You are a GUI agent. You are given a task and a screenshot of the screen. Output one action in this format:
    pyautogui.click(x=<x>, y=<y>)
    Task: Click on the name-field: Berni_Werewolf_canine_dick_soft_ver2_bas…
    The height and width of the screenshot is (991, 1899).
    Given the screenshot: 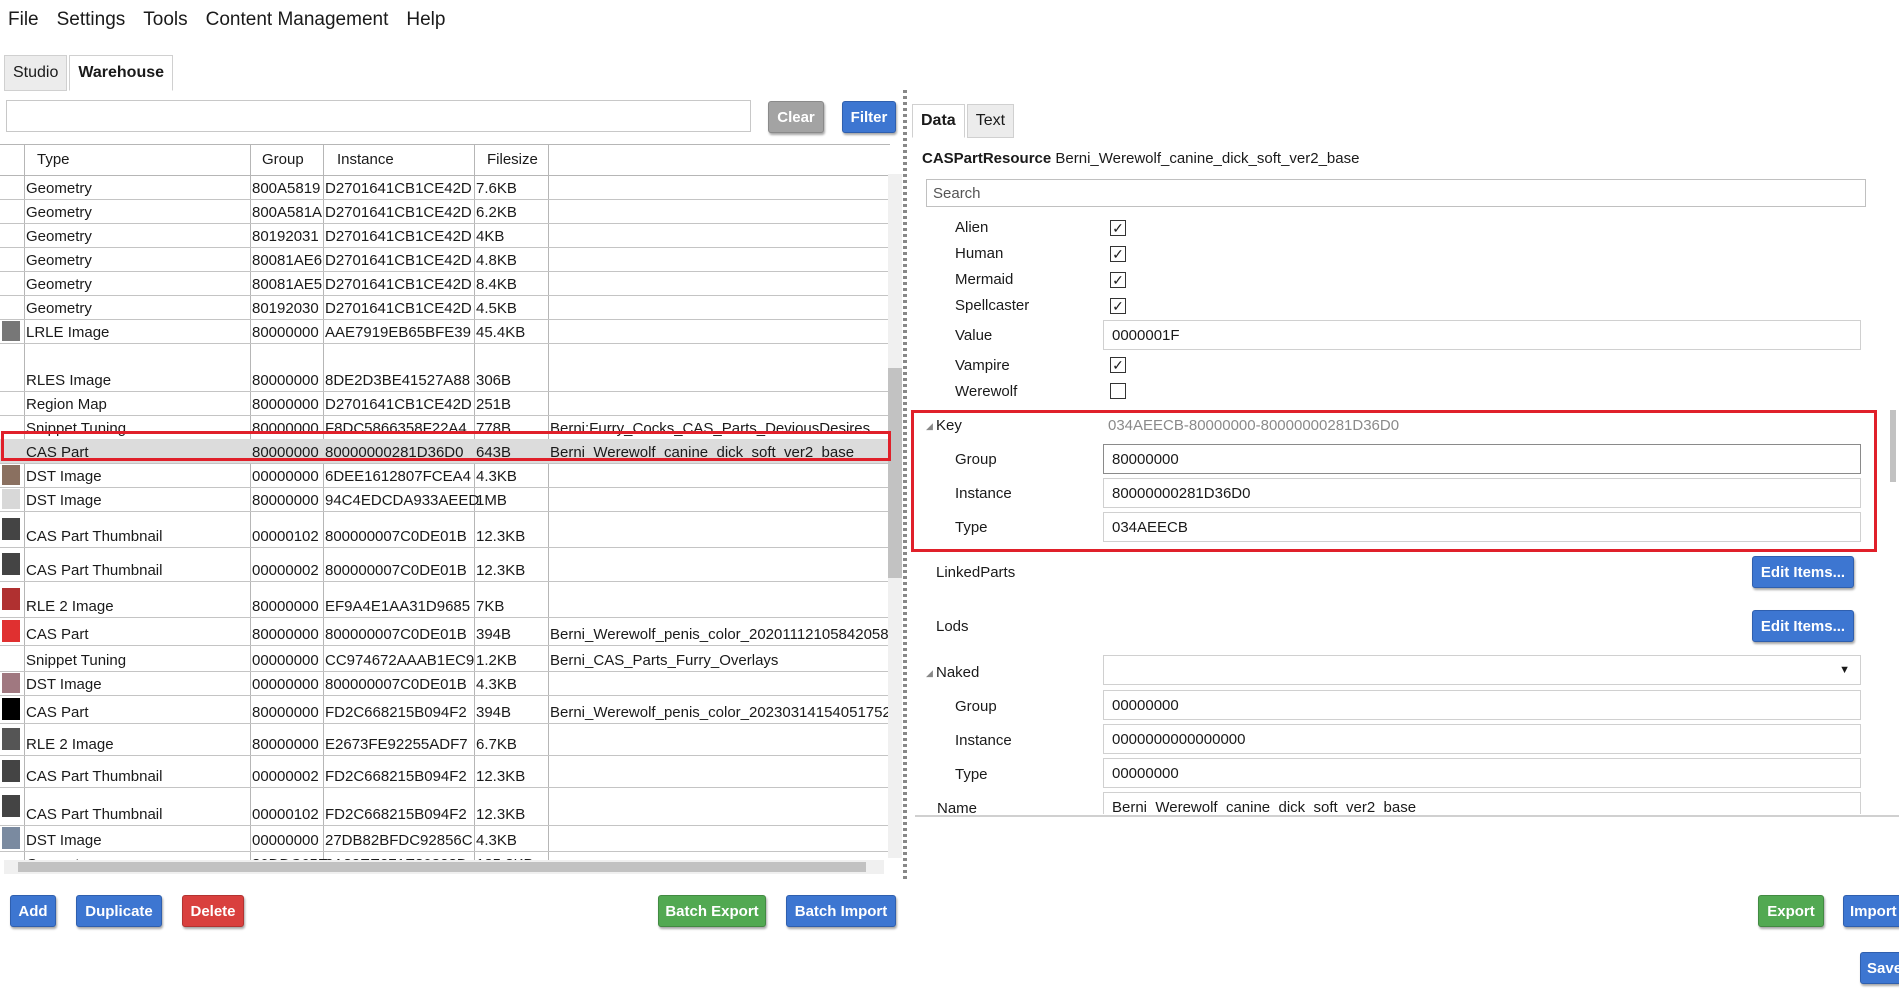 What is the action you would take?
    pyautogui.click(x=1482, y=803)
    